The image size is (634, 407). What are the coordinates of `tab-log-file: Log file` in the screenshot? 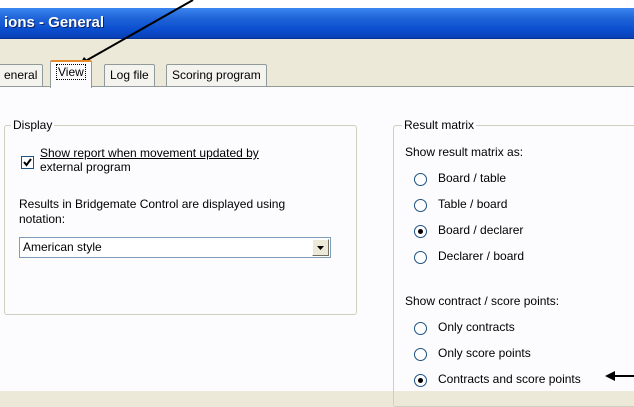 It's located at (129, 75).